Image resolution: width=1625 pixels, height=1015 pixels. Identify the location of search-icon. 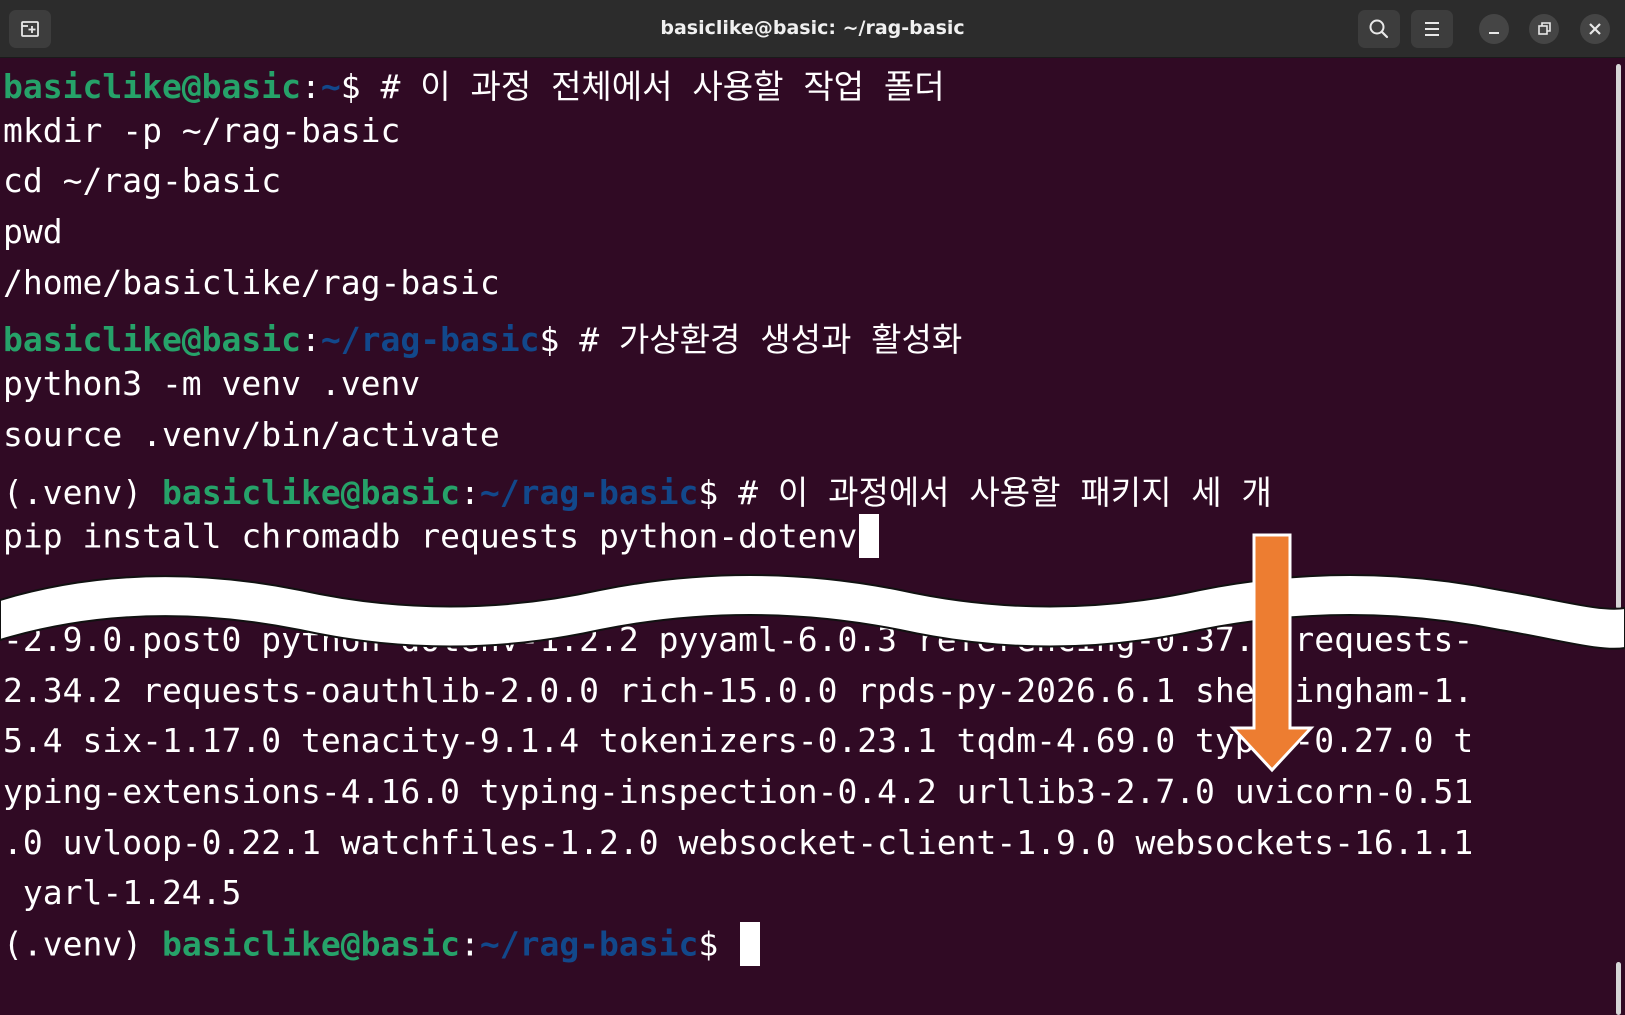
(1379, 29).